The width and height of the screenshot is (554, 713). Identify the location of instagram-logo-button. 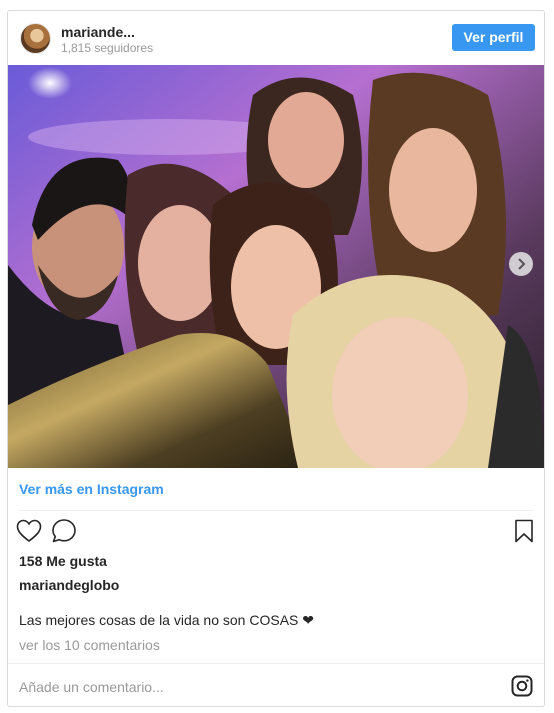
(522, 686).